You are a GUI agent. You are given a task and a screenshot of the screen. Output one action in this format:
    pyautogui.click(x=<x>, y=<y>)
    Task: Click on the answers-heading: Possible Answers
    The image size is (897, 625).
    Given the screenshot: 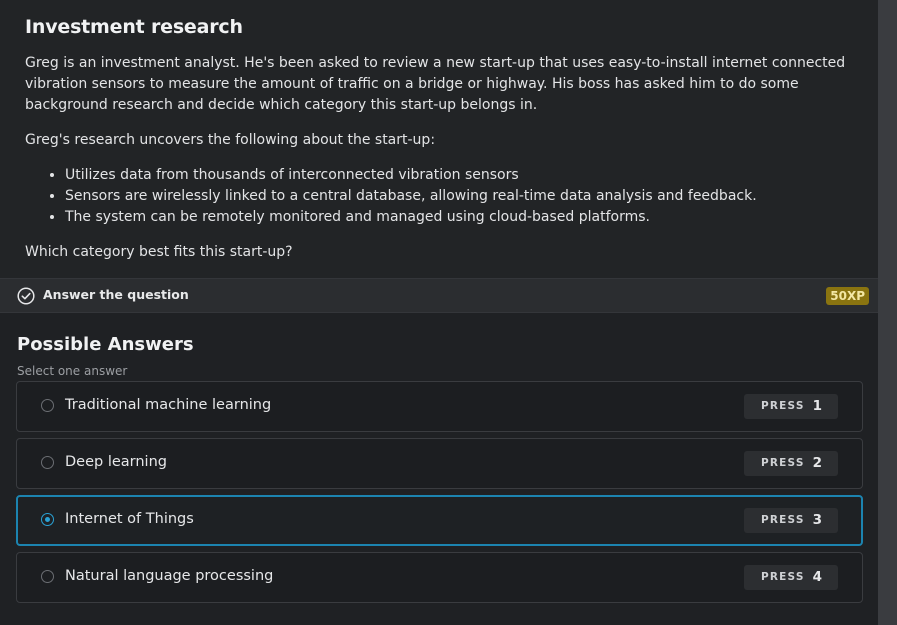 What is the action you would take?
    pyautogui.click(x=105, y=344)
    